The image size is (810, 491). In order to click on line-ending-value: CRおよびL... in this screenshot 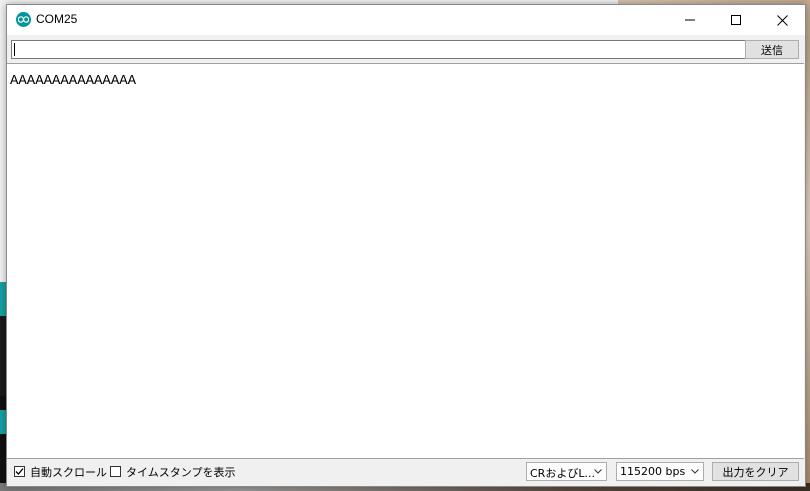, I will do `click(562, 473)`.